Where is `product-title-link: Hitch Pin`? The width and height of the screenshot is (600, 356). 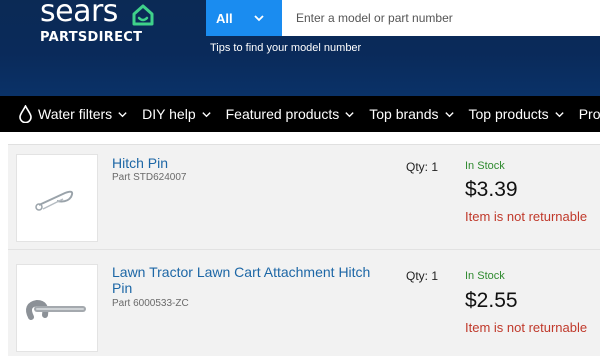 product-title-link: Hitch Pin is located at coordinates (242, 163).